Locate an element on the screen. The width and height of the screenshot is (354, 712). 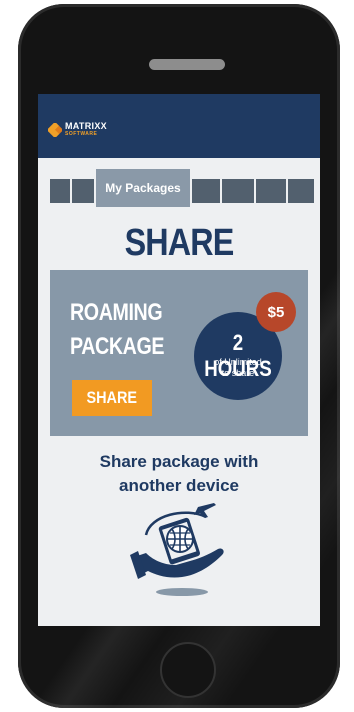
package-title: ROAMING PACKAGE is located at coordinates (117, 330).